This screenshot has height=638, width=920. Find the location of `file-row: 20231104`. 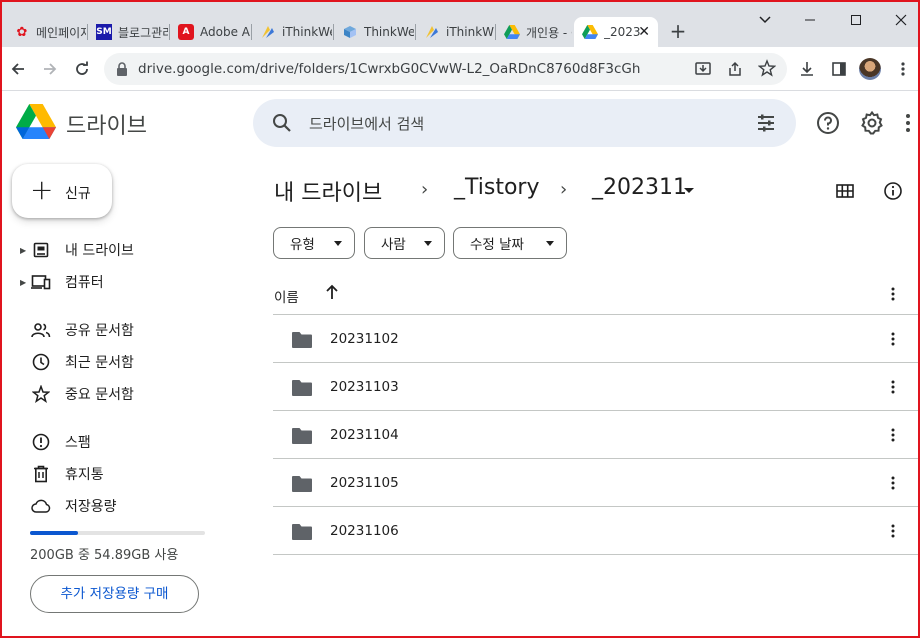

file-row: 20231104 is located at coordinates (596, 434).